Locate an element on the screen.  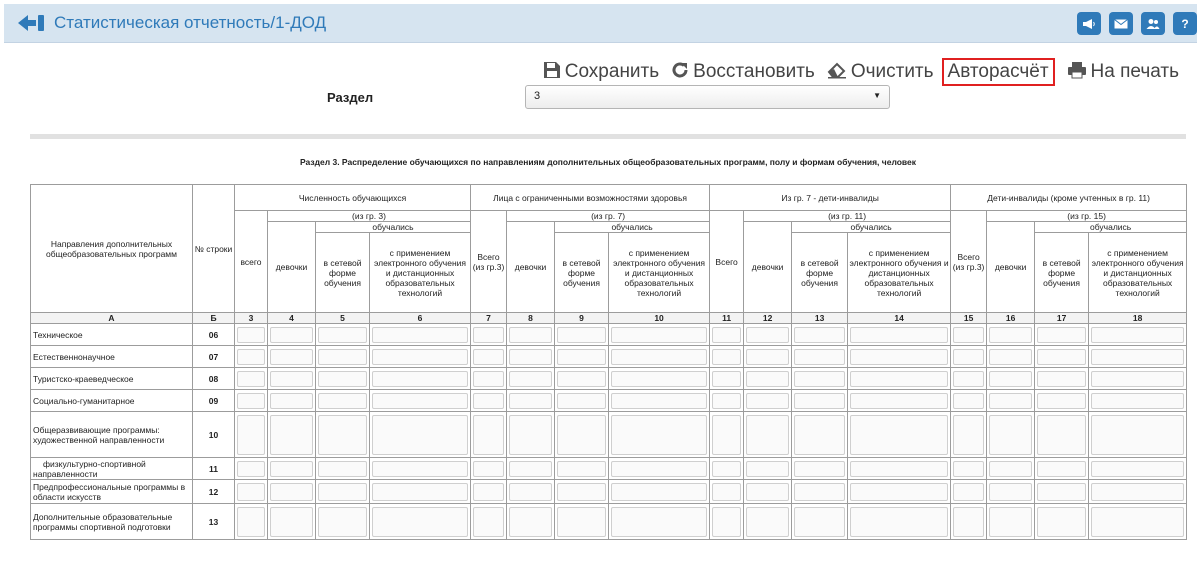
megaphone-icon is located at coordinates (1089, 23).